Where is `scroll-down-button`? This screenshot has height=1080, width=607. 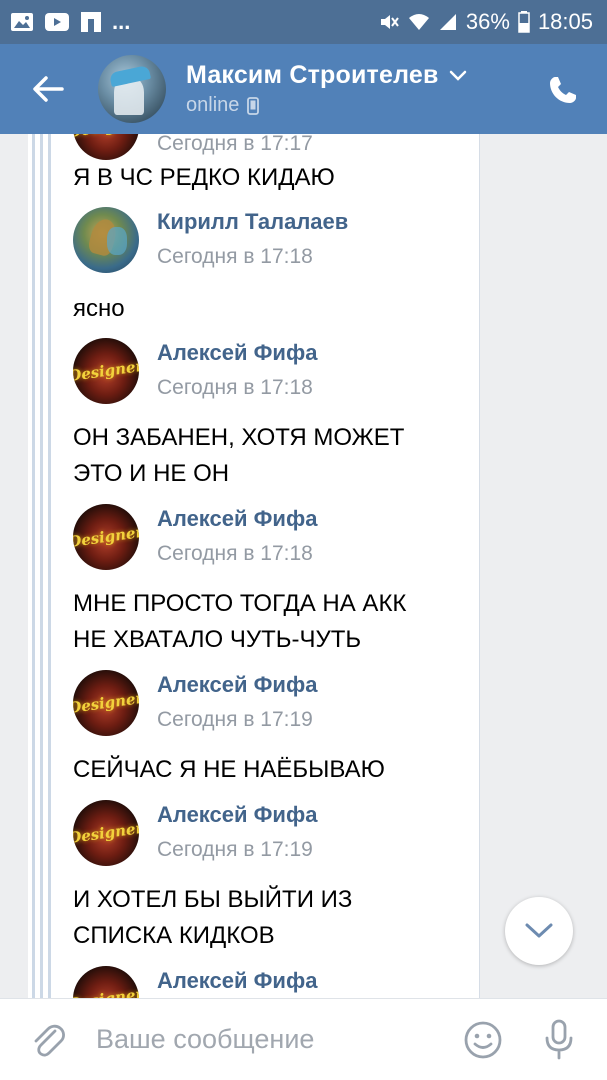 scroll-down-button is located at coordinates (539, 931).